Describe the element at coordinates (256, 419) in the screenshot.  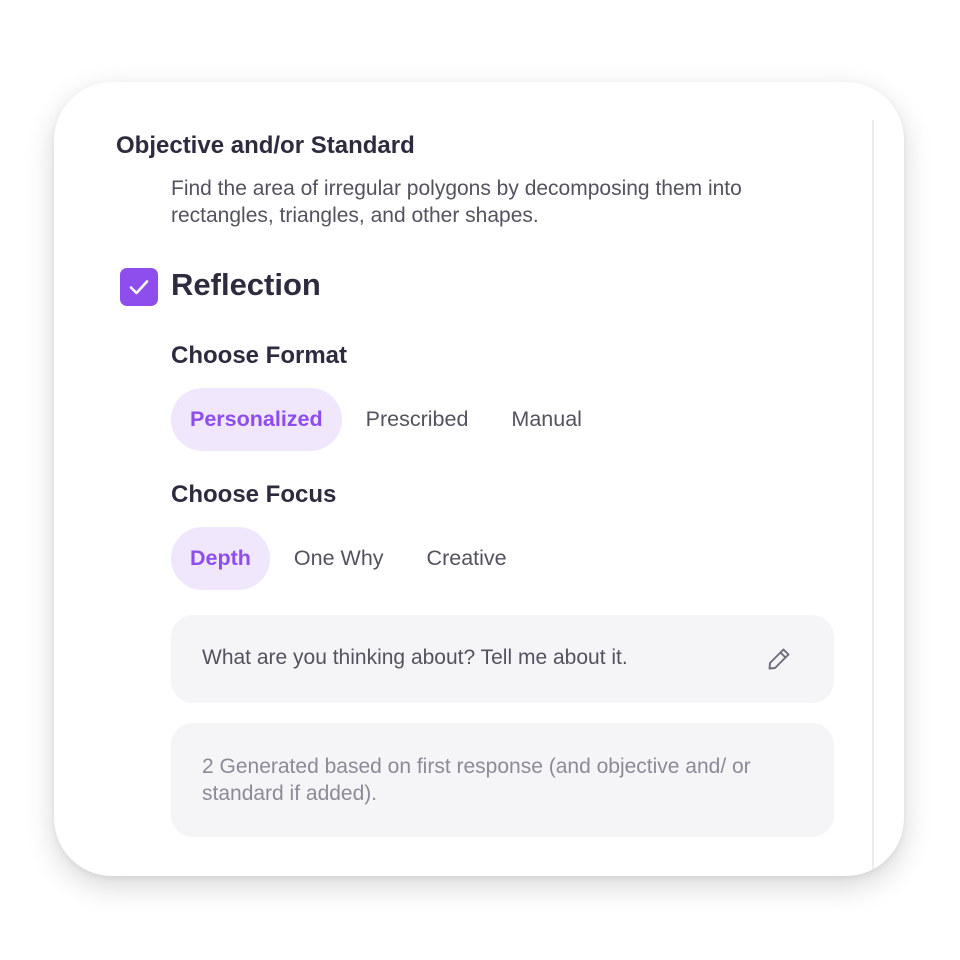
I see `format-option-personalized: Personalized` at that location.